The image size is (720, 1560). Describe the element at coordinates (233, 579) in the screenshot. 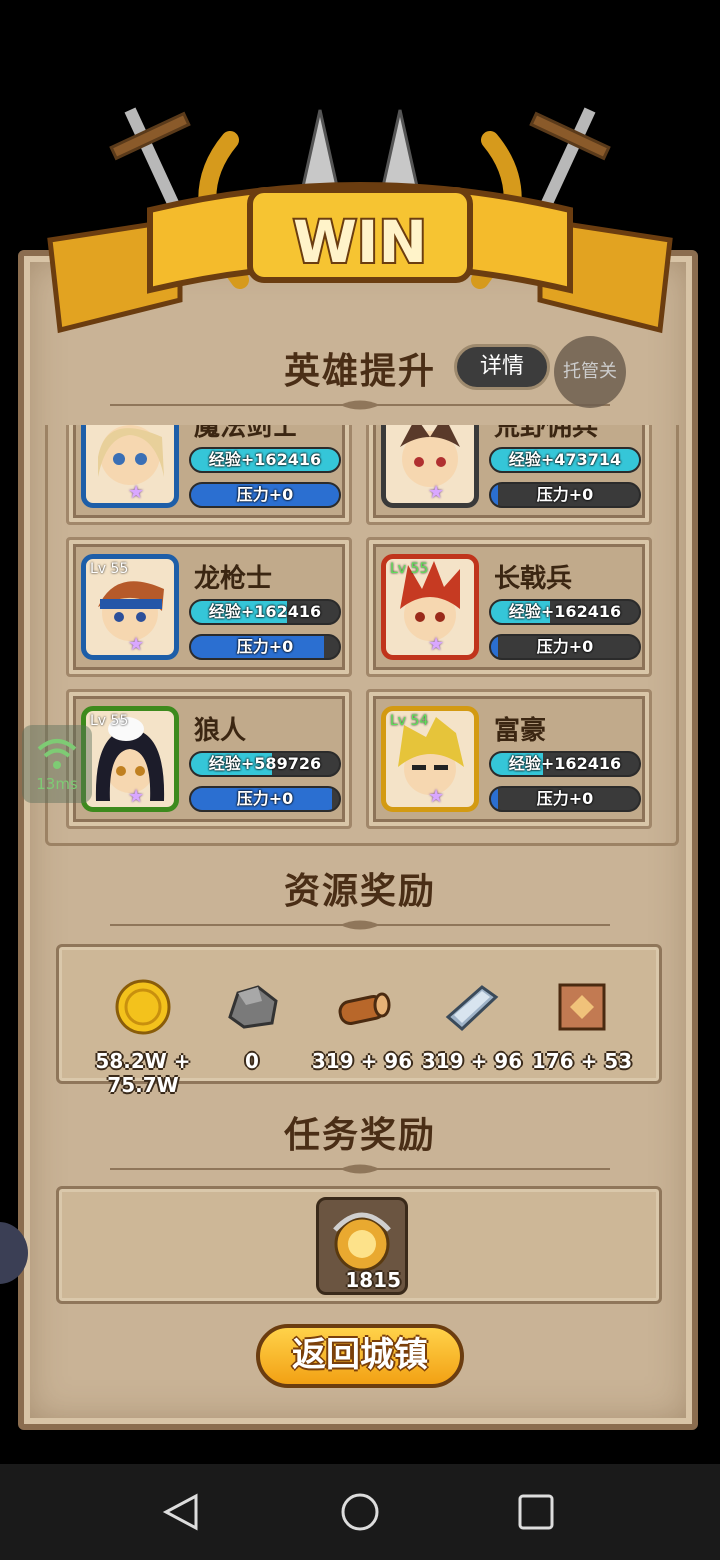

I see `hero-name: 龙枪士` at that location.